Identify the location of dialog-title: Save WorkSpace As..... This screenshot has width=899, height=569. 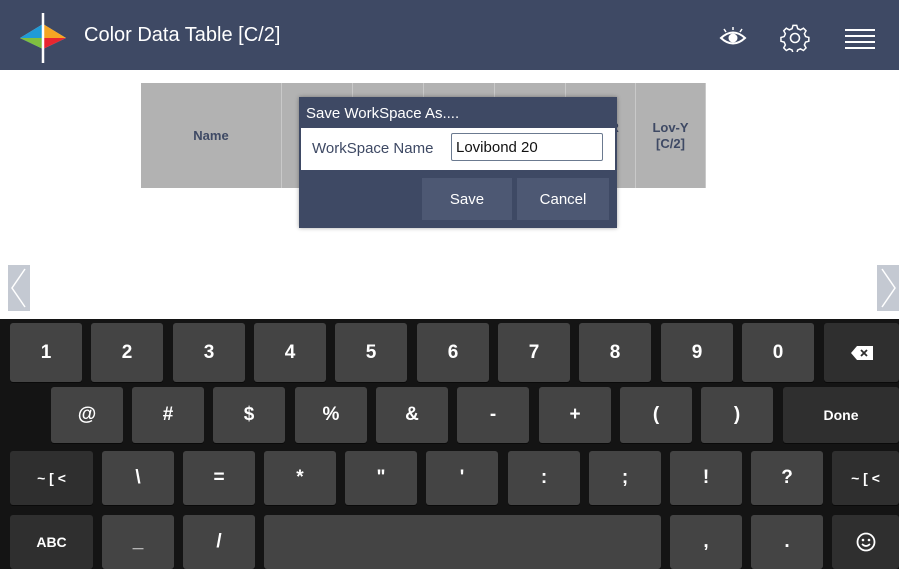
(383, 113).